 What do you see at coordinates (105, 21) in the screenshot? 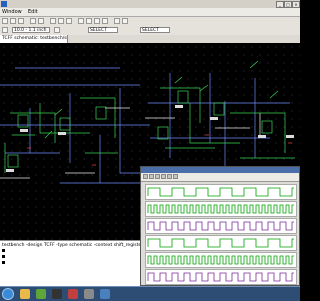
I see `label-icon` at bounding box center [105, 21].